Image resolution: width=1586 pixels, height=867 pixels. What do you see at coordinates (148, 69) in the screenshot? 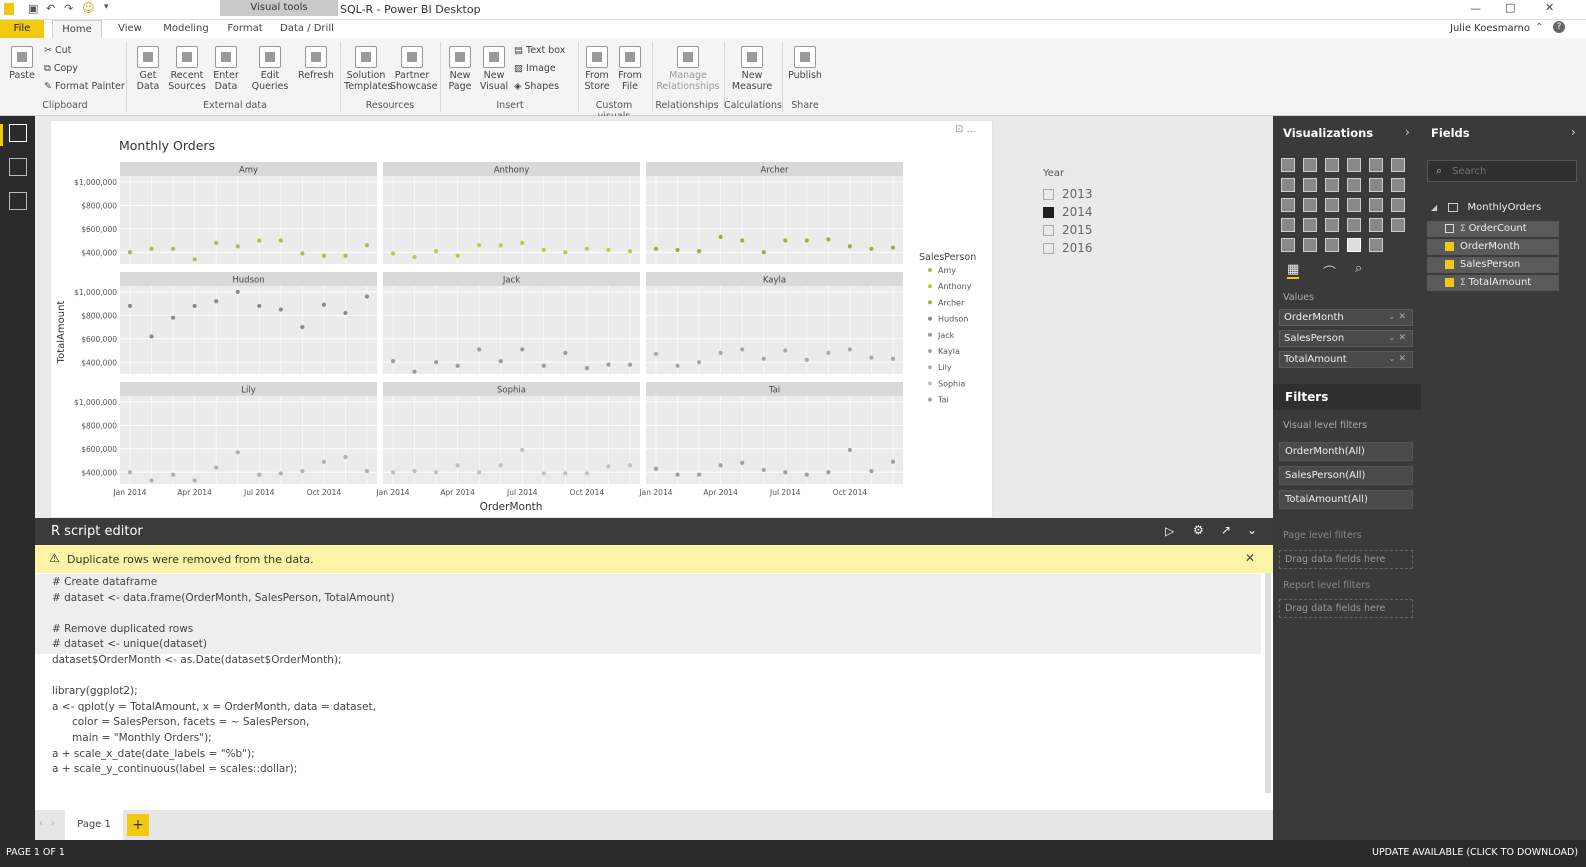
I see `get-data-button: Get Data` at bounding box center [148, 69].